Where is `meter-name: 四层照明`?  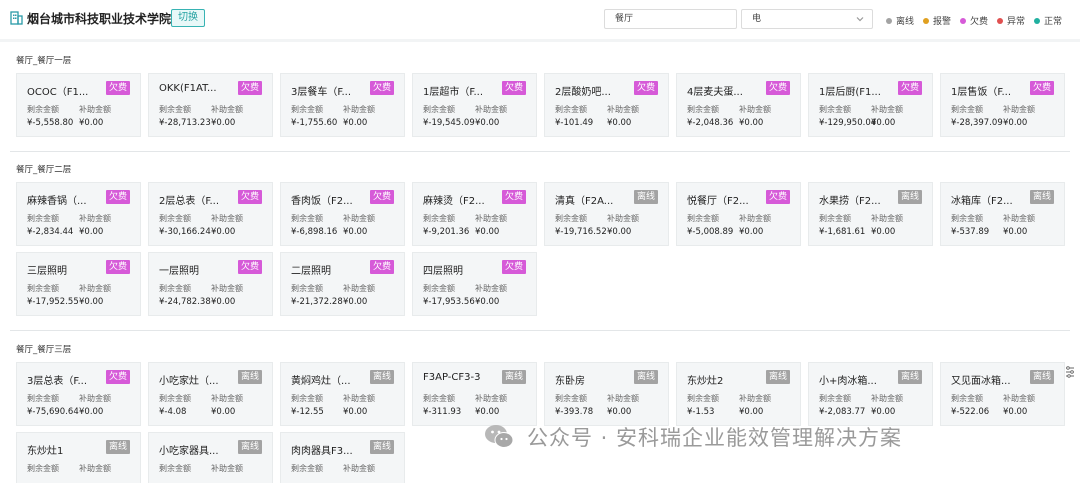 meter-name: 四层照明 is located at coordinates (443, 271).